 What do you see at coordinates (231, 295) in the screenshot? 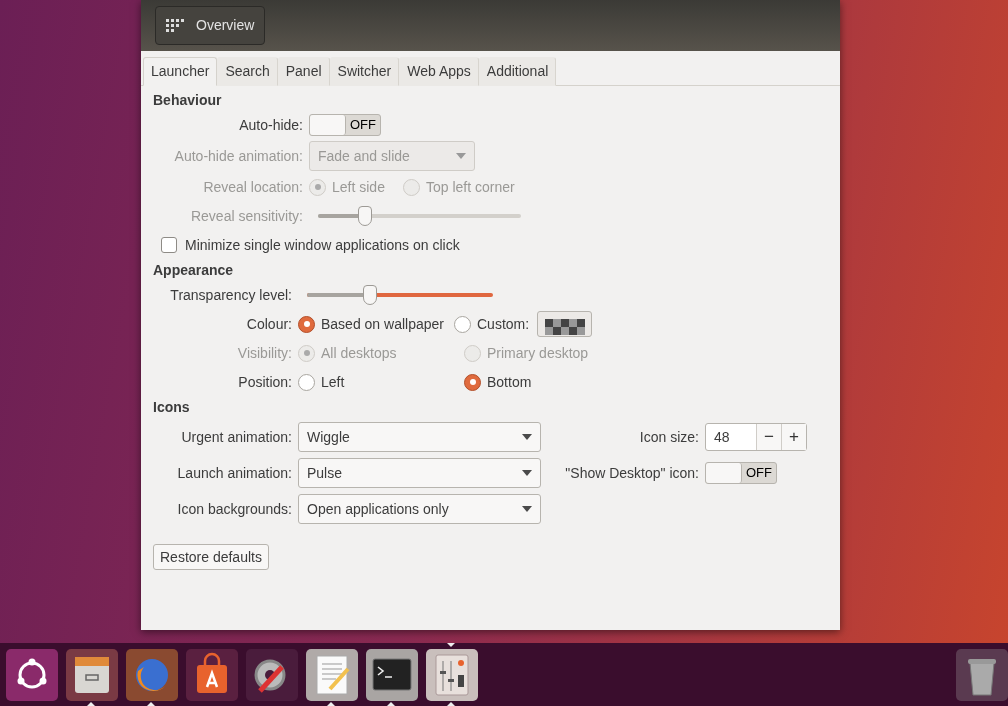
I see `field-label: Transparency level:` at bounding box center [231, 295].